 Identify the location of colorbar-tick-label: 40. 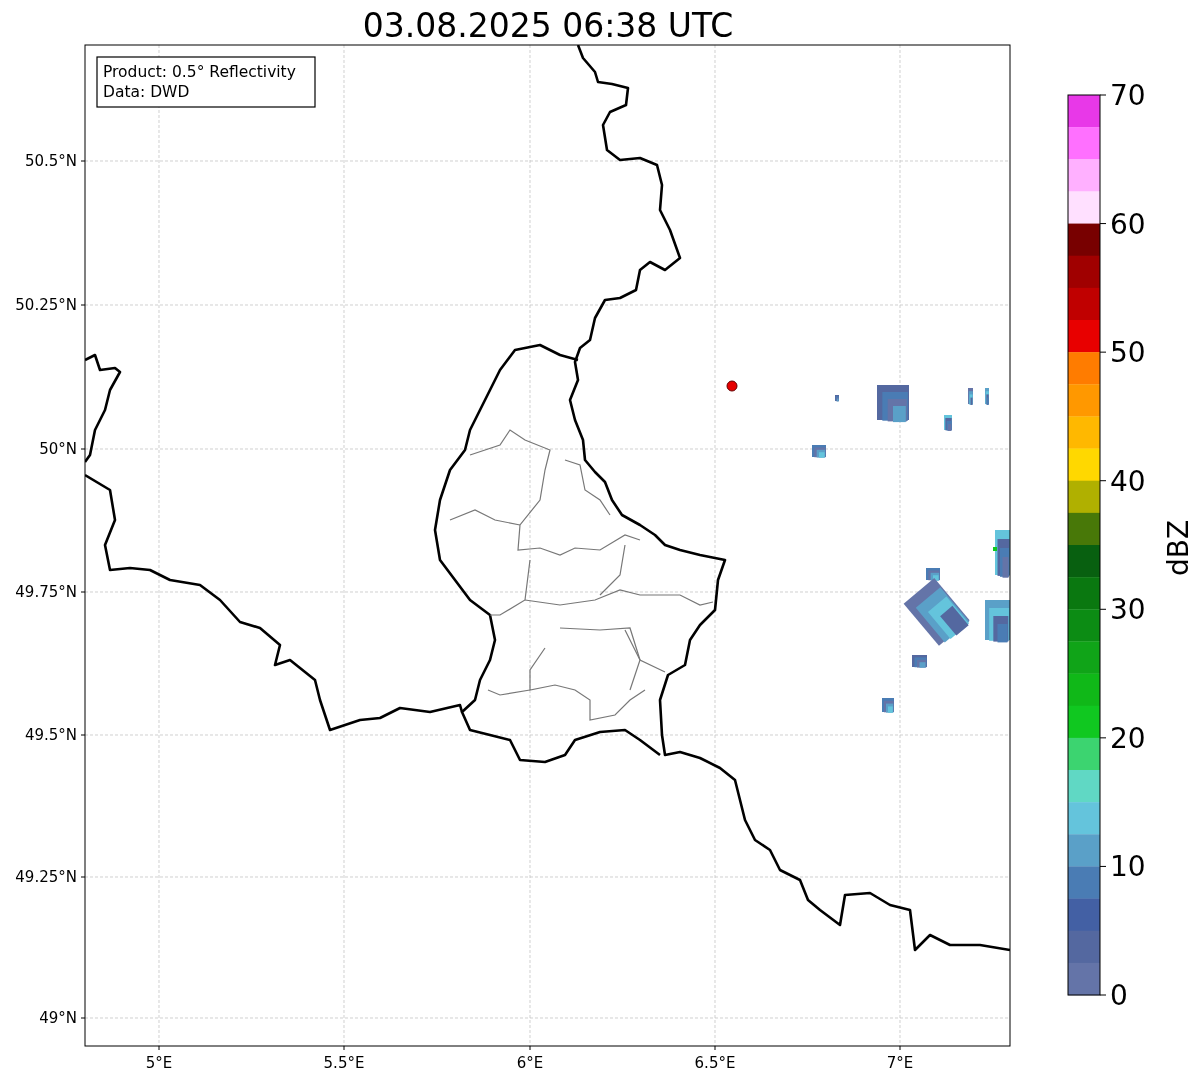
(1128, 481).